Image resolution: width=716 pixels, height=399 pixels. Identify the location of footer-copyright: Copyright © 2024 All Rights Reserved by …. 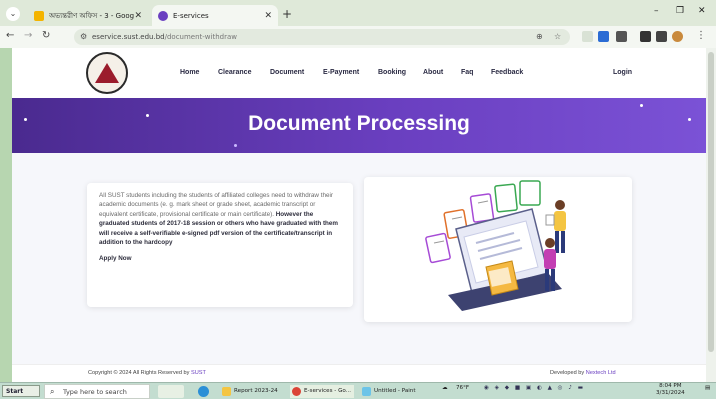
(147, 373).